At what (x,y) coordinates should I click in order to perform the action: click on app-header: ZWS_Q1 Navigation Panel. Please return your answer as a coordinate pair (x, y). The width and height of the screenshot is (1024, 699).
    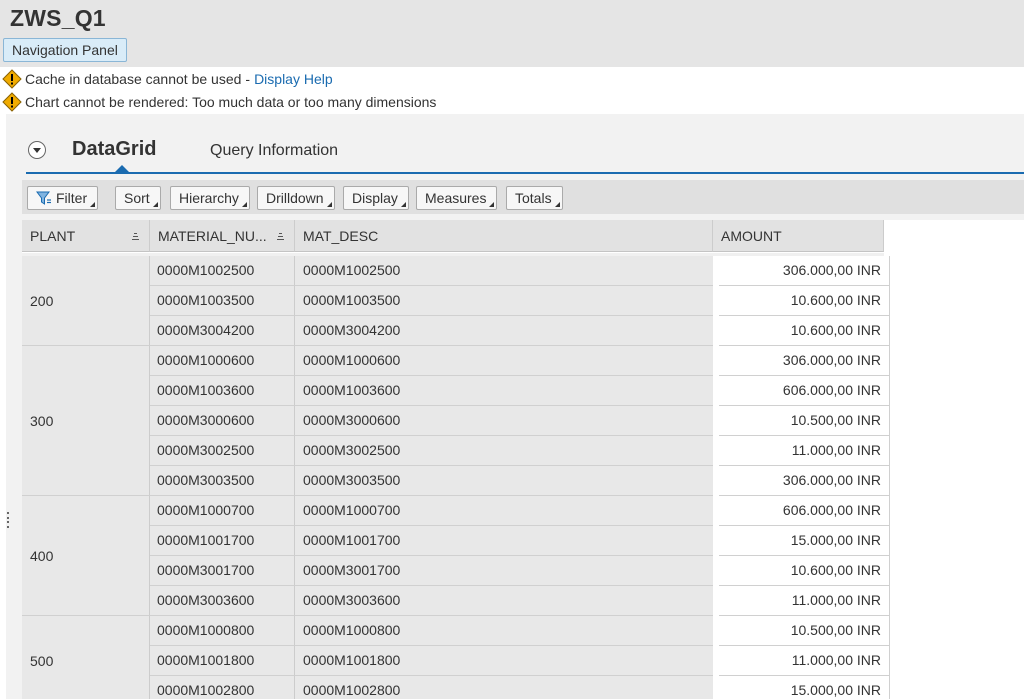
    Looking at the image, I should click on (512, 33).